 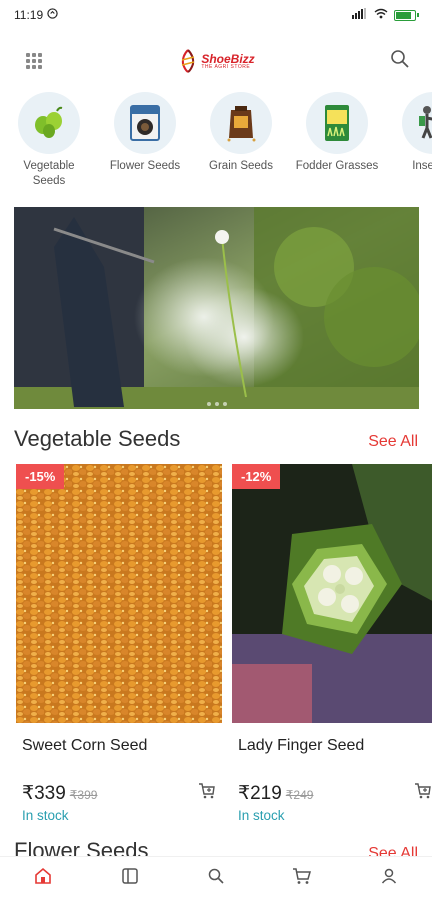 What do you see at coordinates (241, 123) in the screenshot?
I see `grain-seeds-sack-icon` at bounding box center [241, 123].